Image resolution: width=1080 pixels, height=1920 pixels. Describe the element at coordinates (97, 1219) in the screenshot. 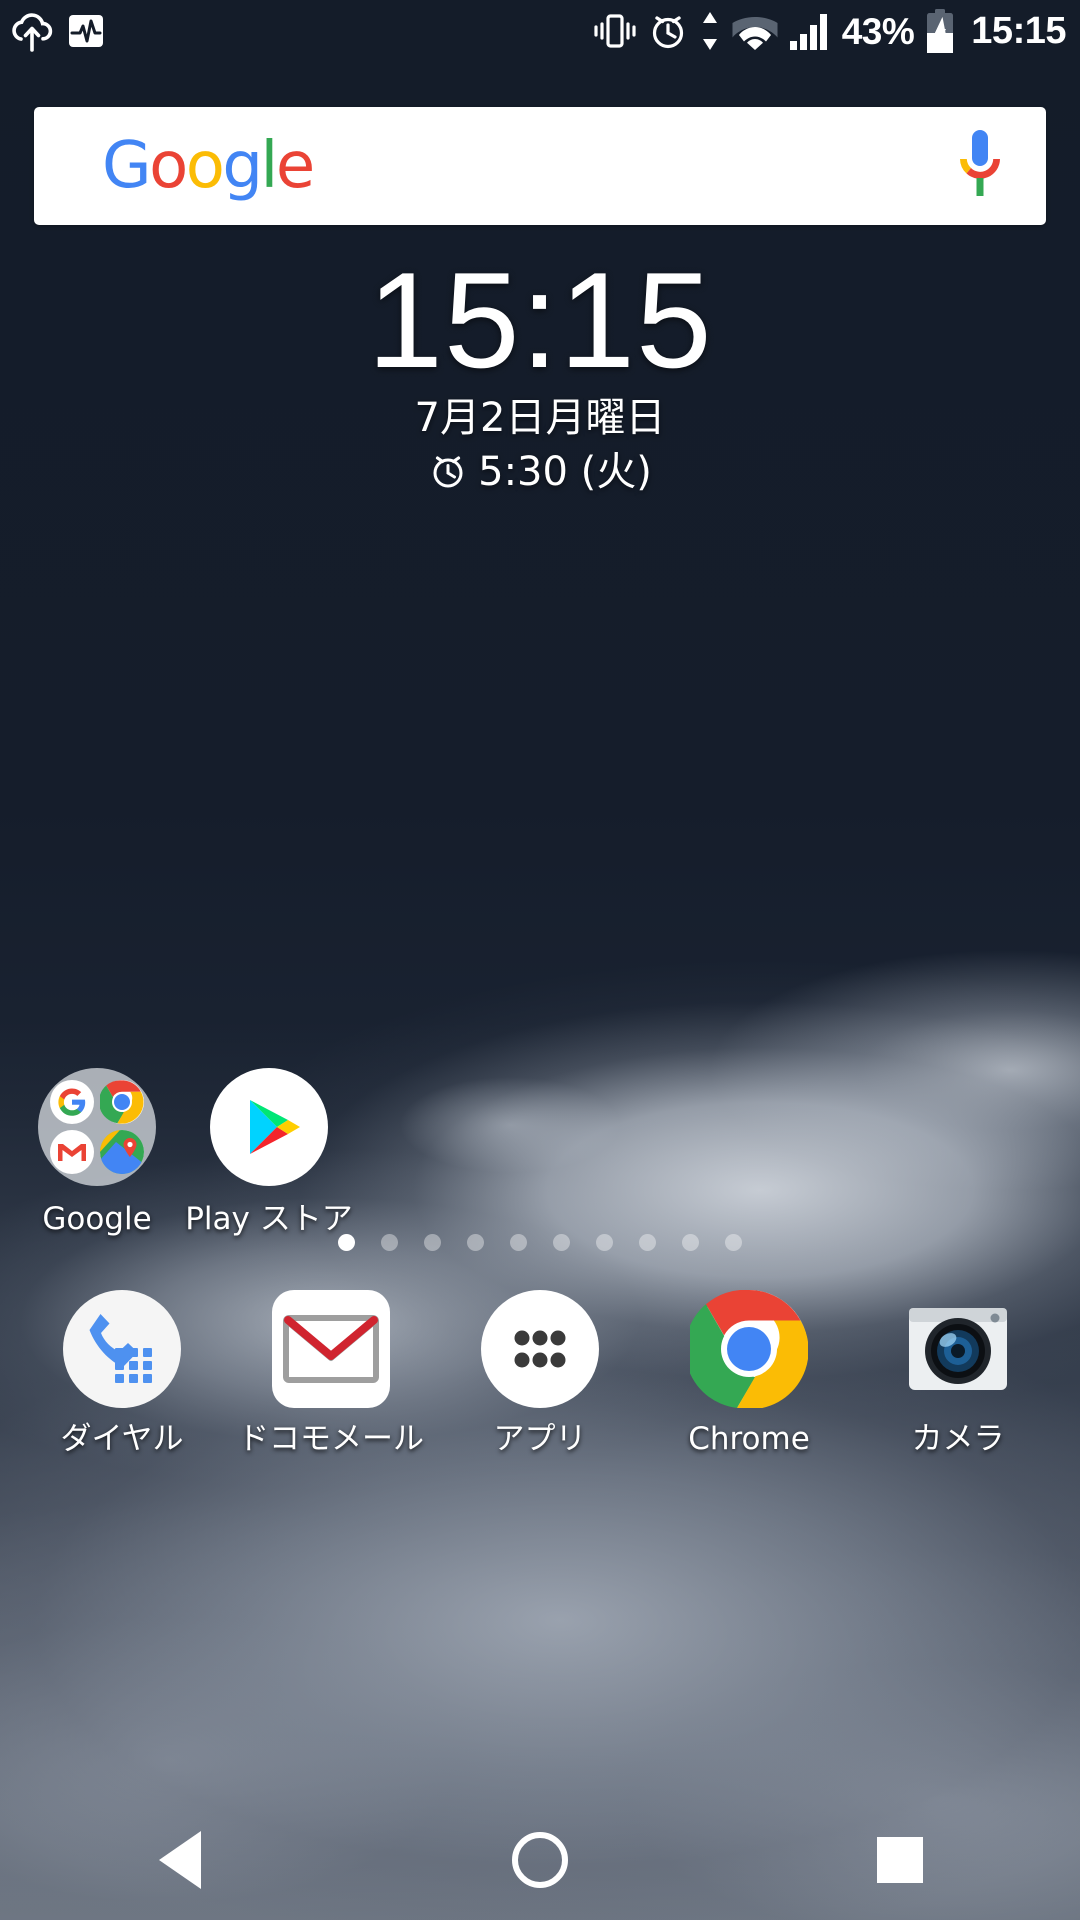

I see `home-app-label: Google` at that location.